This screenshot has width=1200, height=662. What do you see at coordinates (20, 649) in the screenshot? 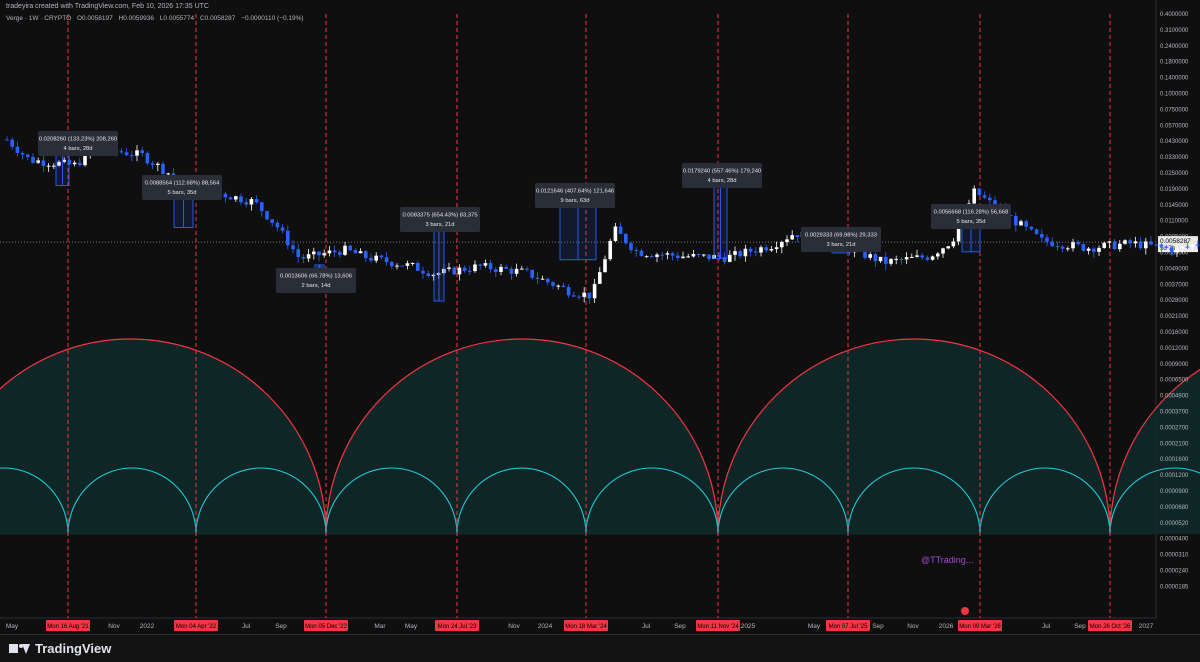
I see `tradingview-logo-icon` at bounding box center [20, 649].